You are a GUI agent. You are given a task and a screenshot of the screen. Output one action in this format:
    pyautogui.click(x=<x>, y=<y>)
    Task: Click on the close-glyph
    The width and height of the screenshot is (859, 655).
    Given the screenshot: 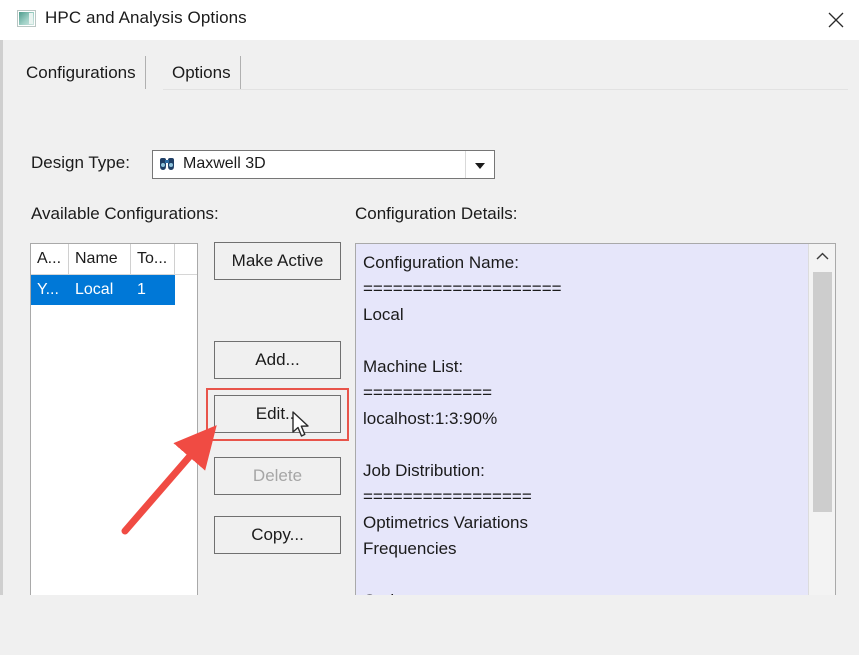 What is the action you would take?
    pyautogui.click(x=836, y=20)
    